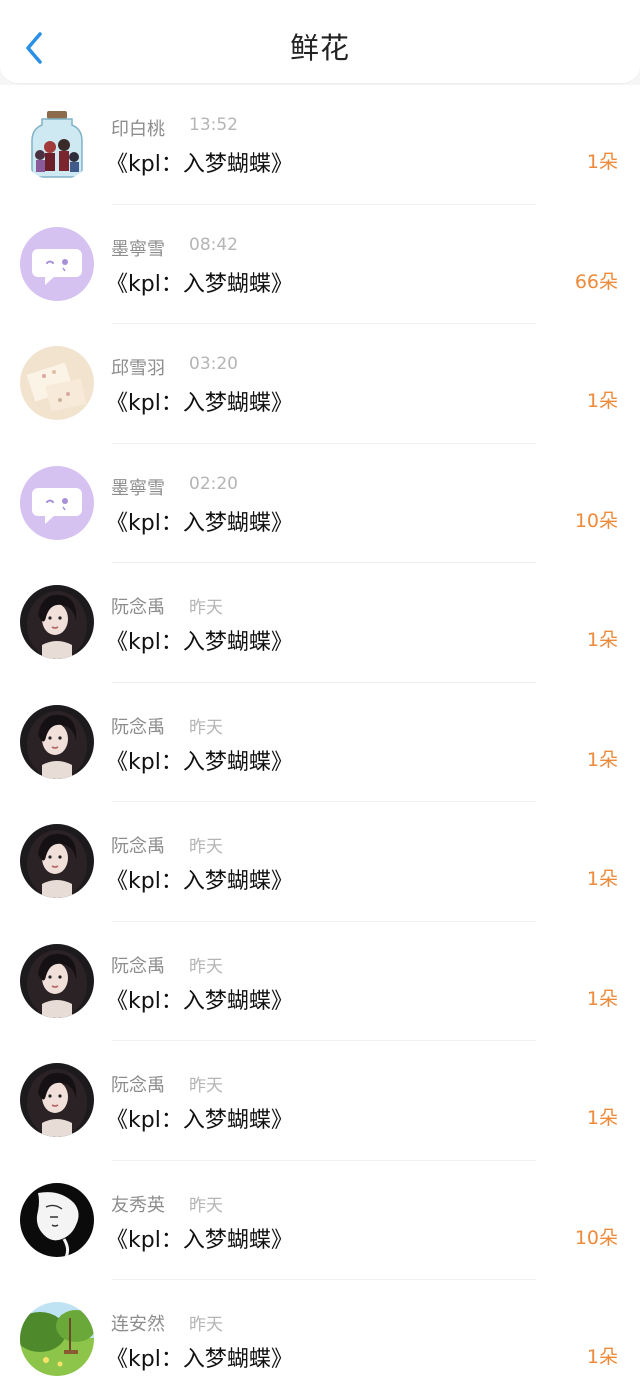 This screenshot has height=1382, width=640. I want to click on paper-avatar, so click(57, 383).